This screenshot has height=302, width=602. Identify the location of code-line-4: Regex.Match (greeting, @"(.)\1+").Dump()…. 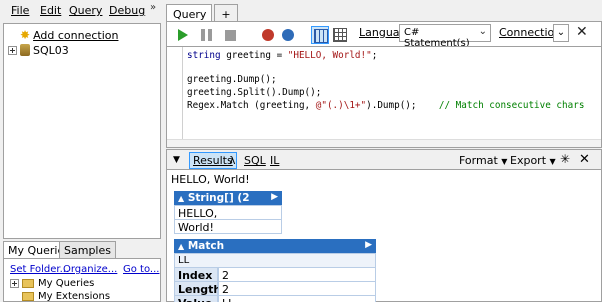
(386, 105).